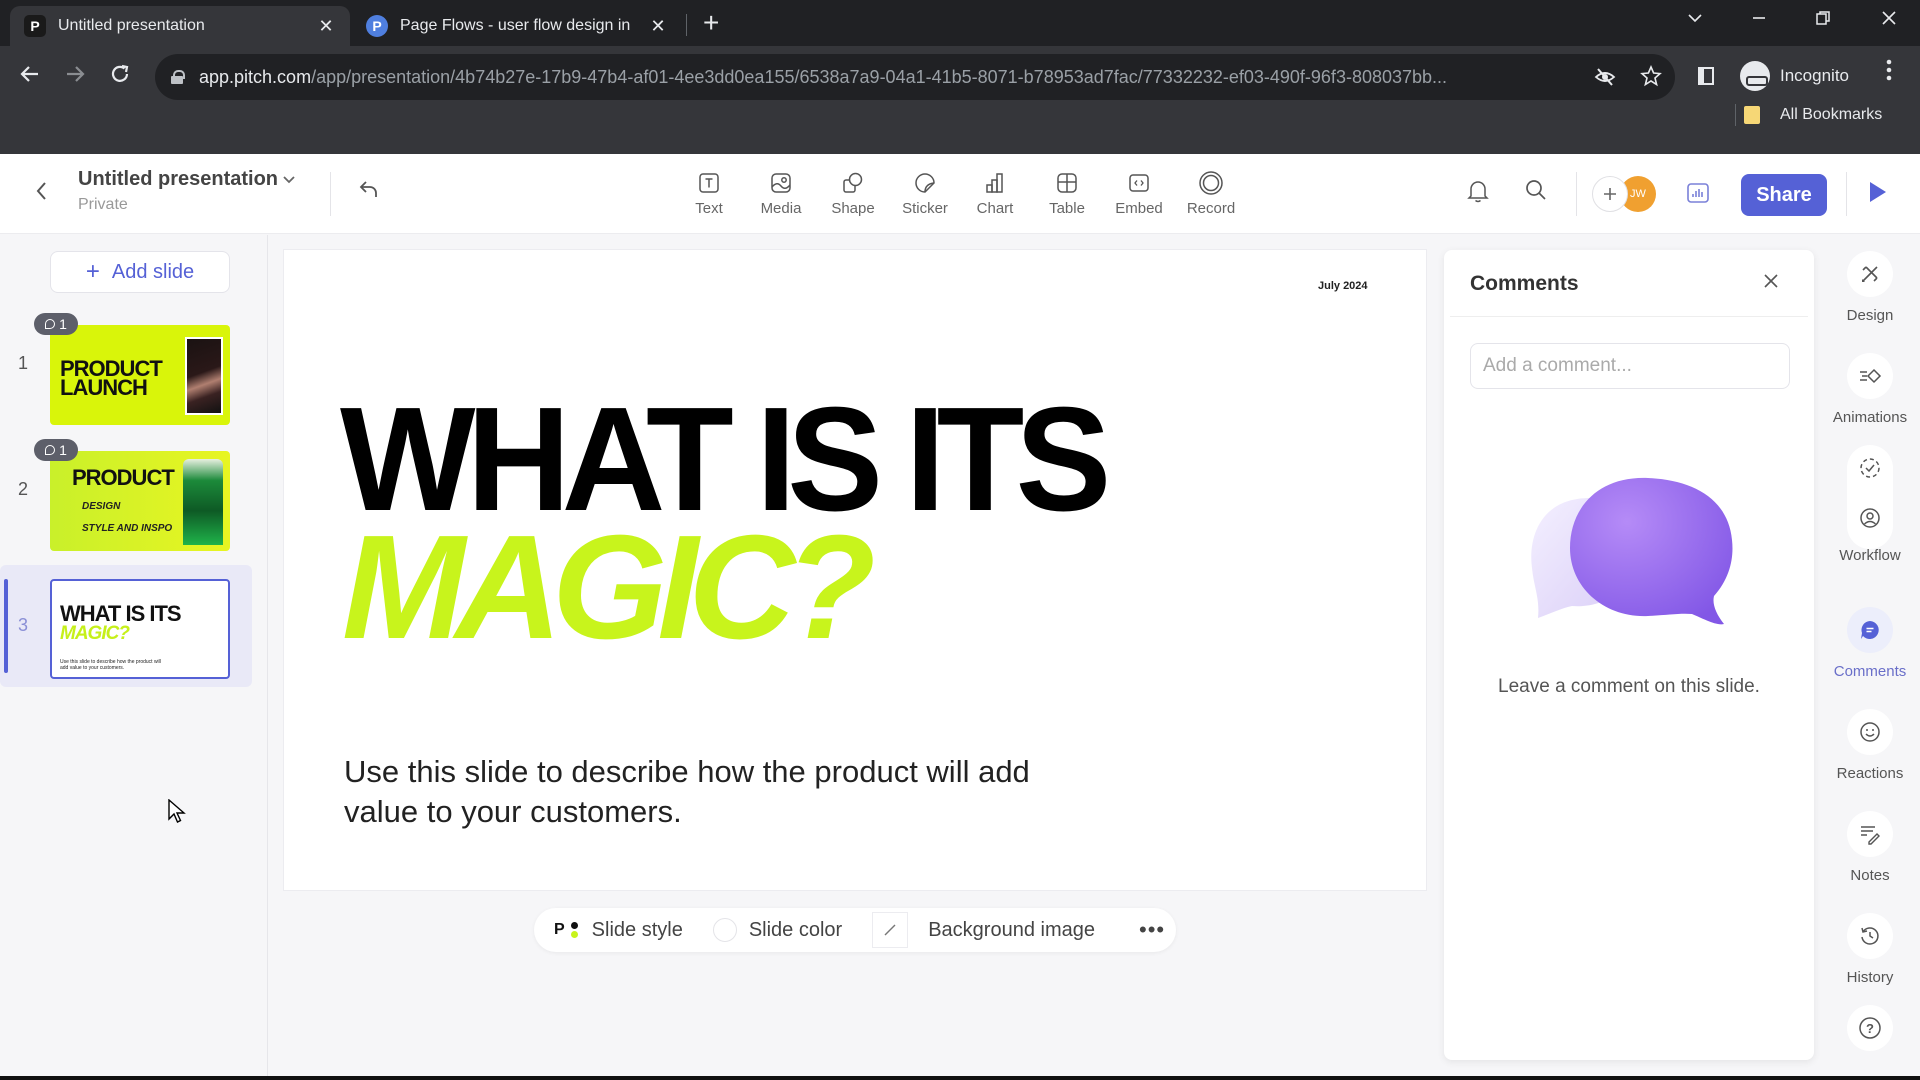  Describe the element at coordinates (1796, 76) in the screenshot. I see `incognito-profile-button: Incognito` at that location.